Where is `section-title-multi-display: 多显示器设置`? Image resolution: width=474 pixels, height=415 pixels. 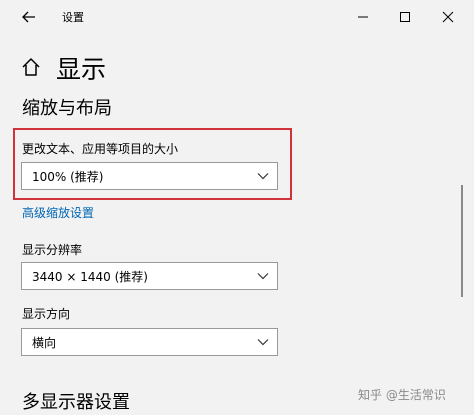 section-title-multi-display: 多显示器设置 is located at coordinates (76, 402).